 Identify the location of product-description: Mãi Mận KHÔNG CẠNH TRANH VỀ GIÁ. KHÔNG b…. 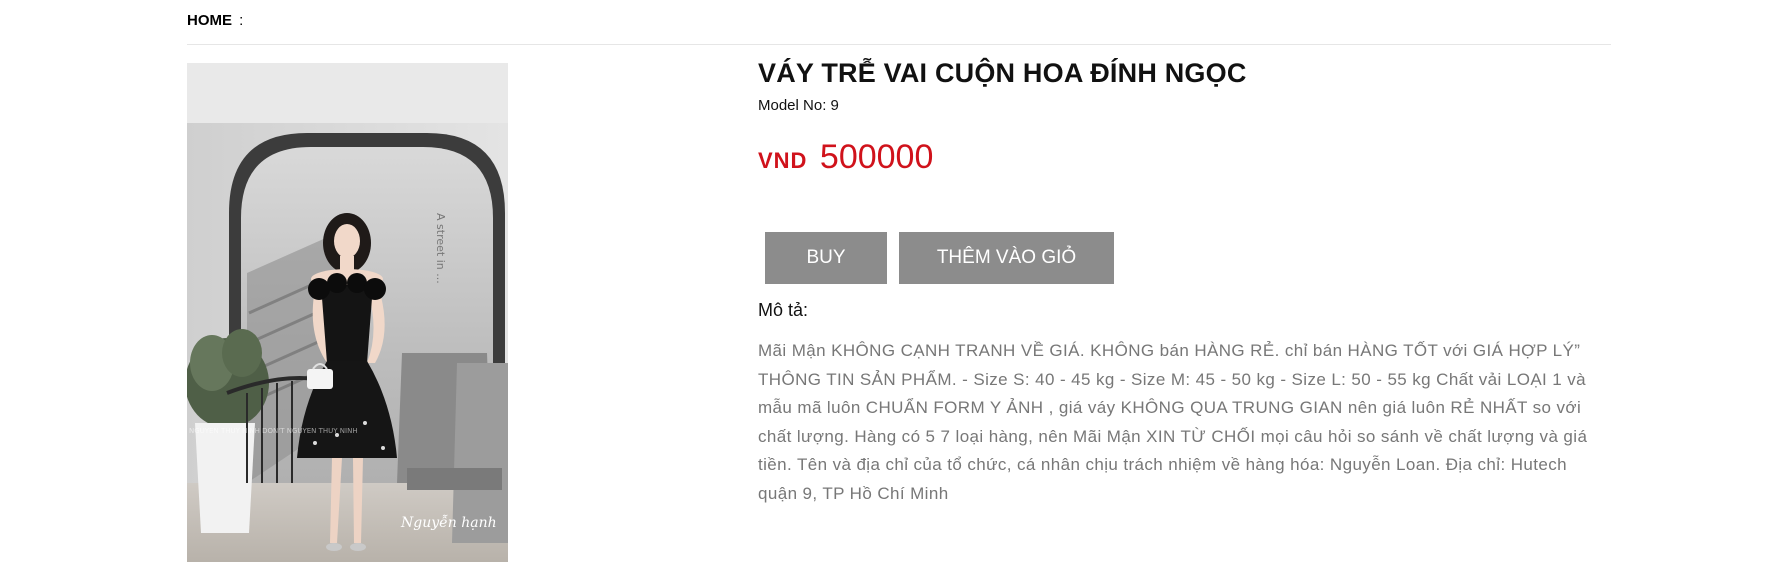
(1173, 422).